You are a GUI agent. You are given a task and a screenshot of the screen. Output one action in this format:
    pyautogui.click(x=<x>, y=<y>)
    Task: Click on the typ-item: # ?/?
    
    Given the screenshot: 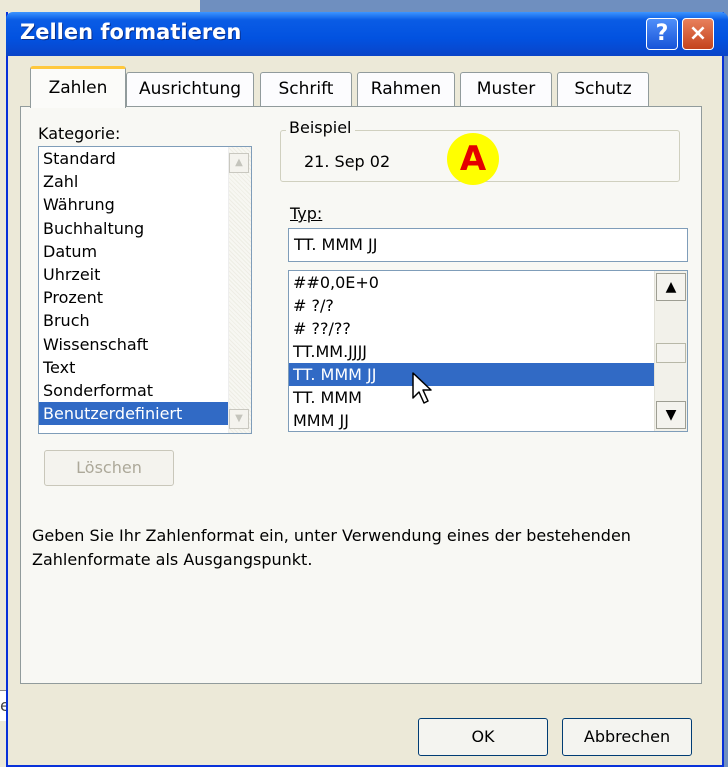 What is the action you would take?
    pyautogui.click(x=488, y=305)
    